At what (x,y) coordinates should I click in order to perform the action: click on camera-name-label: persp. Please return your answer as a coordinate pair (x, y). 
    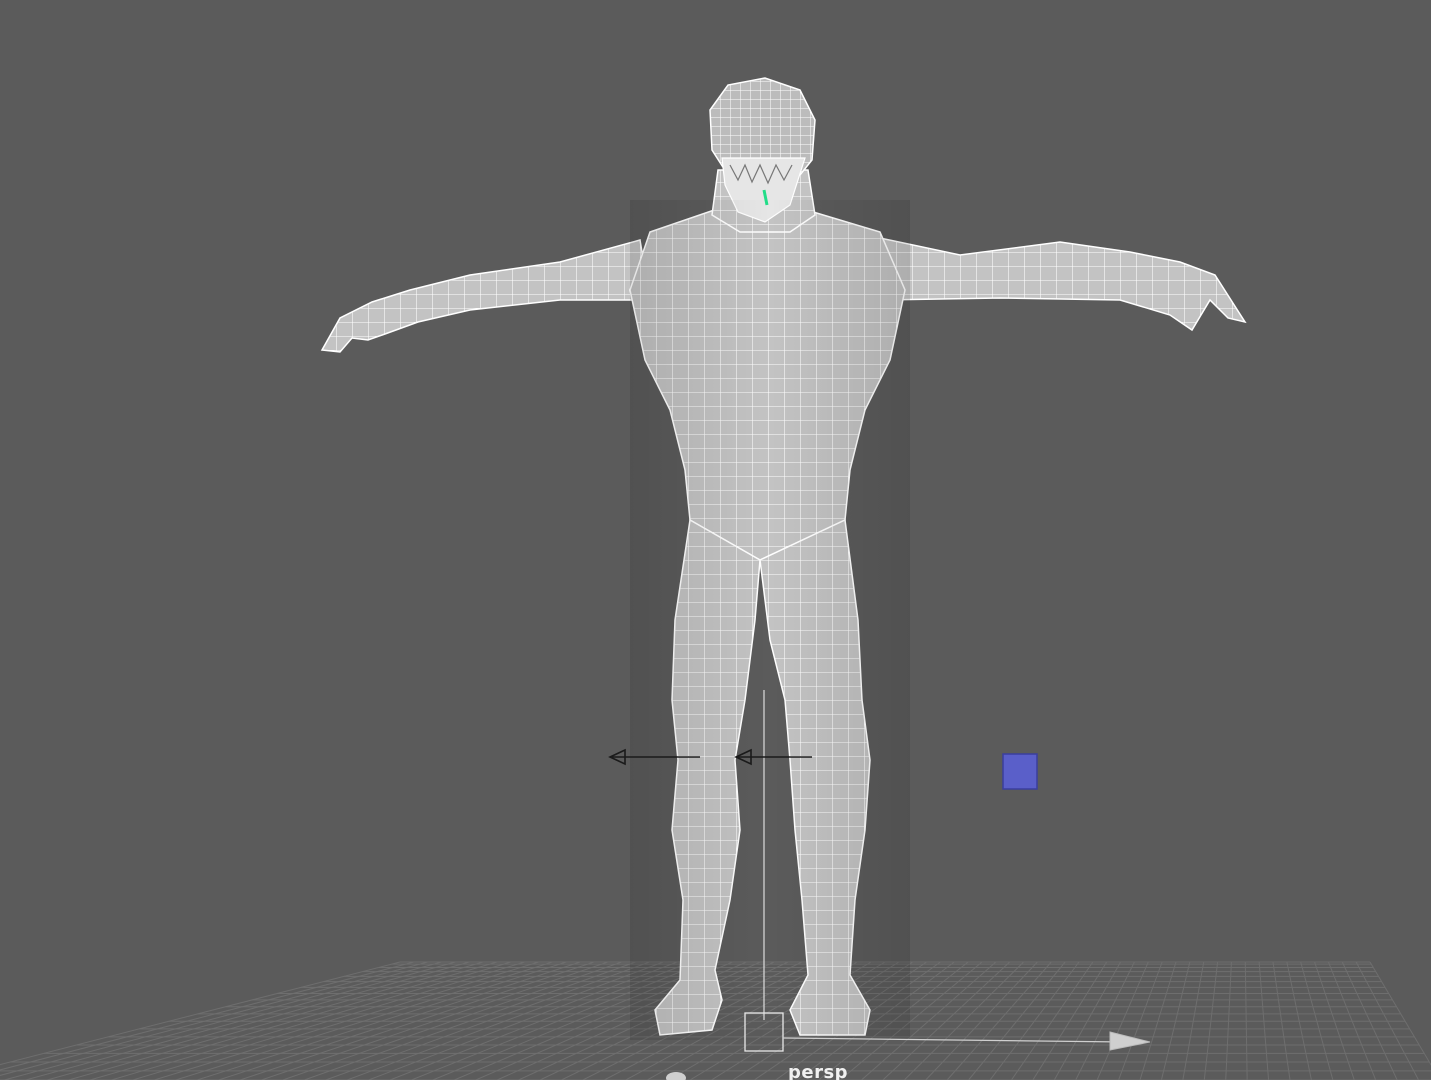
    Looking at the image, I should click on (818, 1071).